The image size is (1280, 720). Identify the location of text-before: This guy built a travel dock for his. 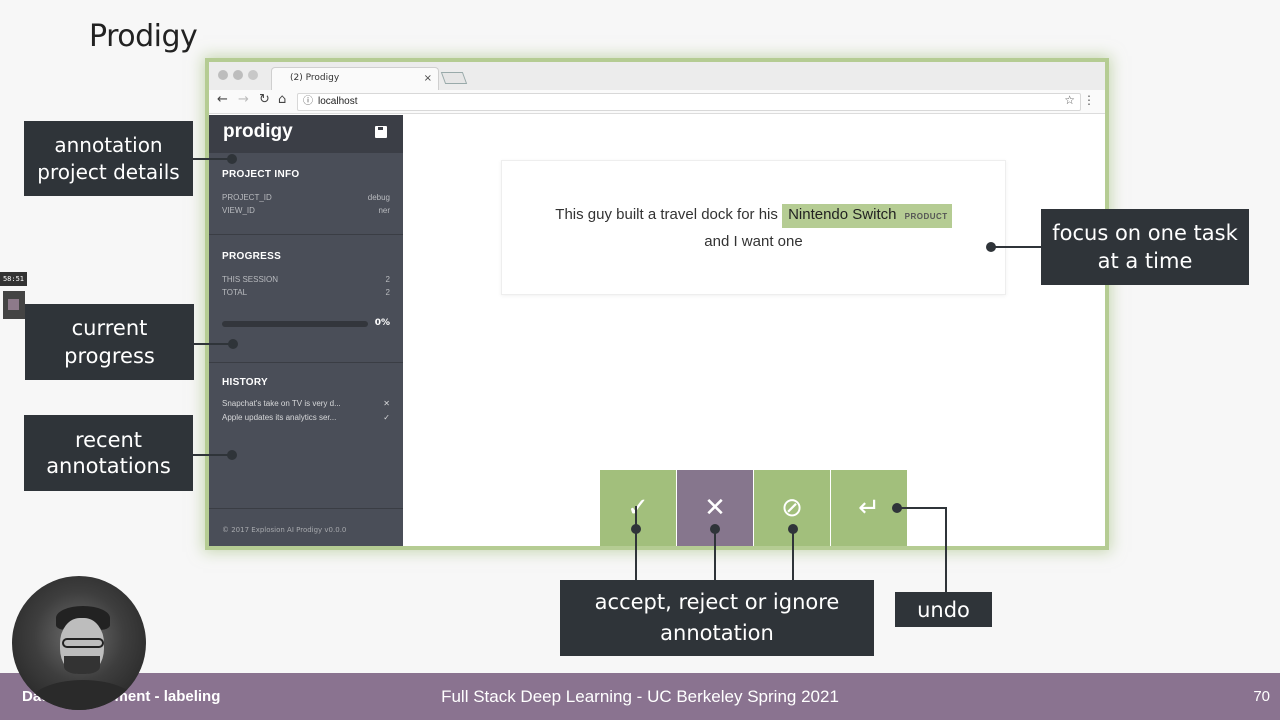
(669, 214).